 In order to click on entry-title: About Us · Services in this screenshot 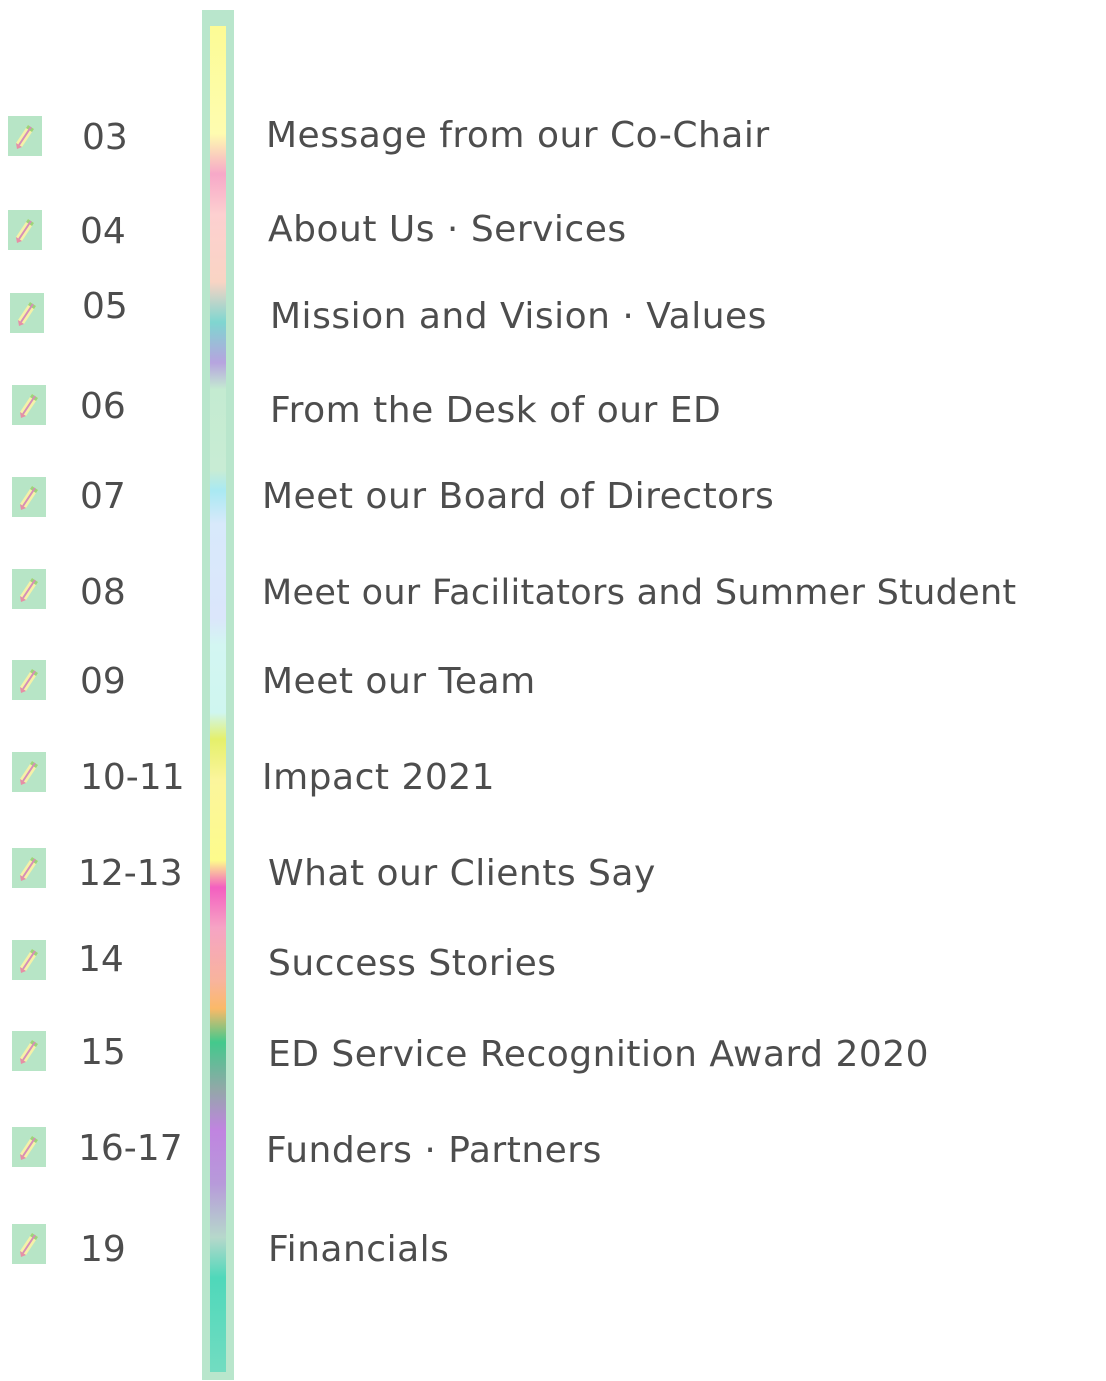, I will do `click(447, 229)`.